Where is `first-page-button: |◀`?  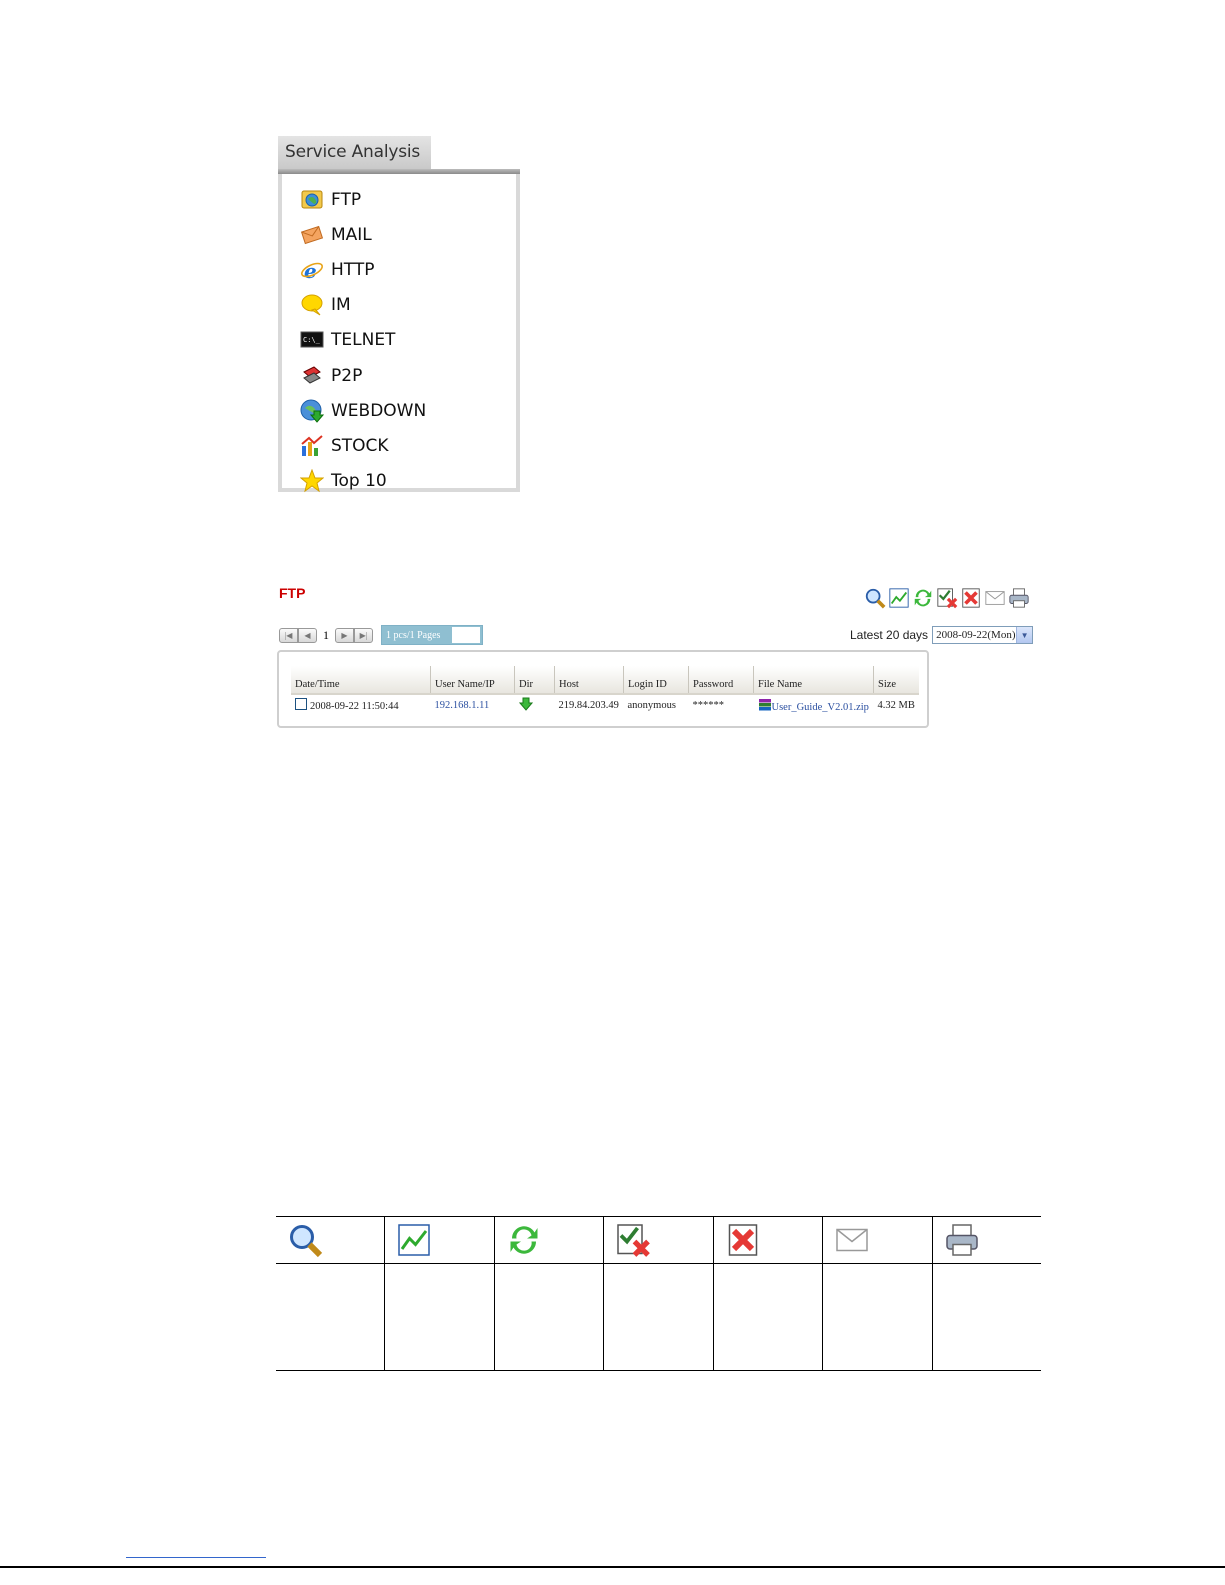 first-page-button: |◀ is located at coordinates (288, 635).